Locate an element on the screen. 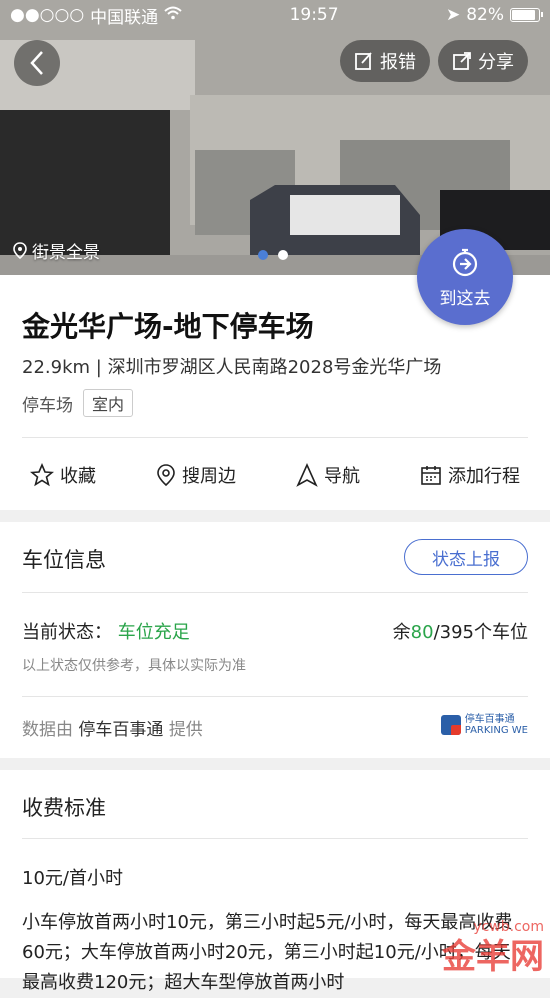  fee-first-hour: 10元/首小时 is located at coordinates (72, 878).